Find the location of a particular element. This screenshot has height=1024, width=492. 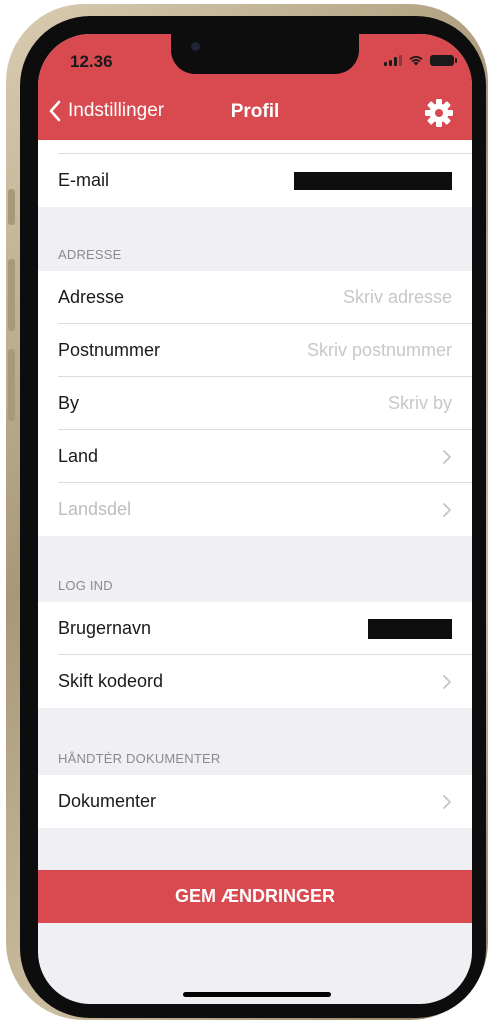

status-time: 12.36 is located at coordinates (91, 61).